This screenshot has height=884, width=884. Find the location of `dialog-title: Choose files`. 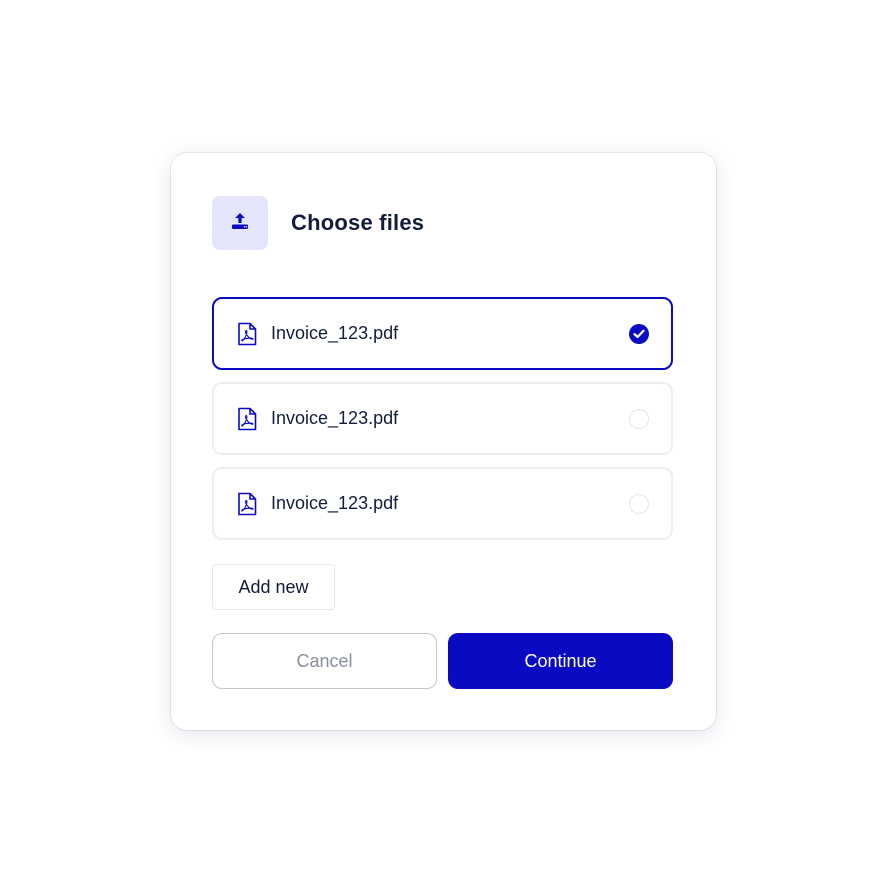

dialog-title: Choose files is located at coordinates (358, 222).